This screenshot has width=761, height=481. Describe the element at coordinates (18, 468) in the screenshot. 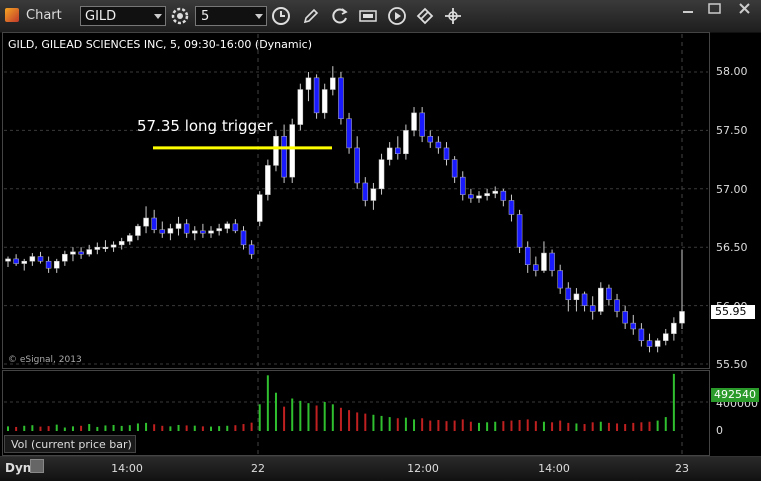

I see `dyn-mode-label: Dyn` at that location.